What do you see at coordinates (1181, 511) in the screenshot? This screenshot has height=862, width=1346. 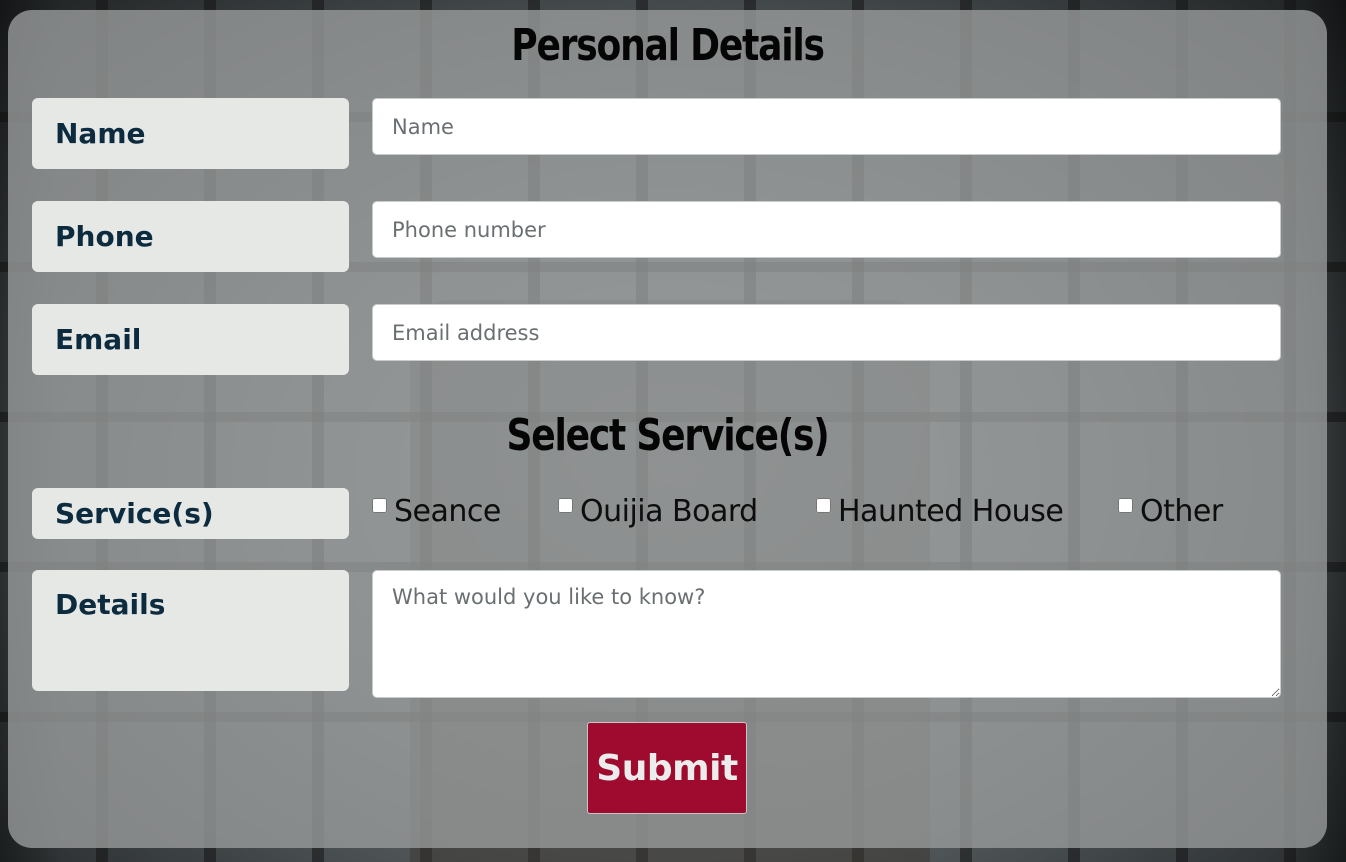 I see `other-checkbox-label: Other` at bounding box center [1181, 511].